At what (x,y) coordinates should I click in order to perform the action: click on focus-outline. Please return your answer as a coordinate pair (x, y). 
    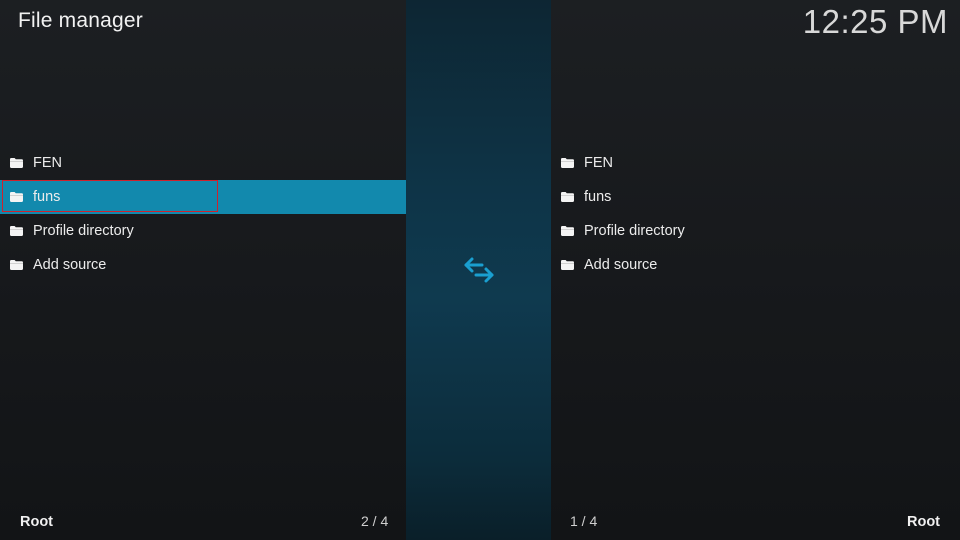
    Looking at the image, I should click on (110, 196).